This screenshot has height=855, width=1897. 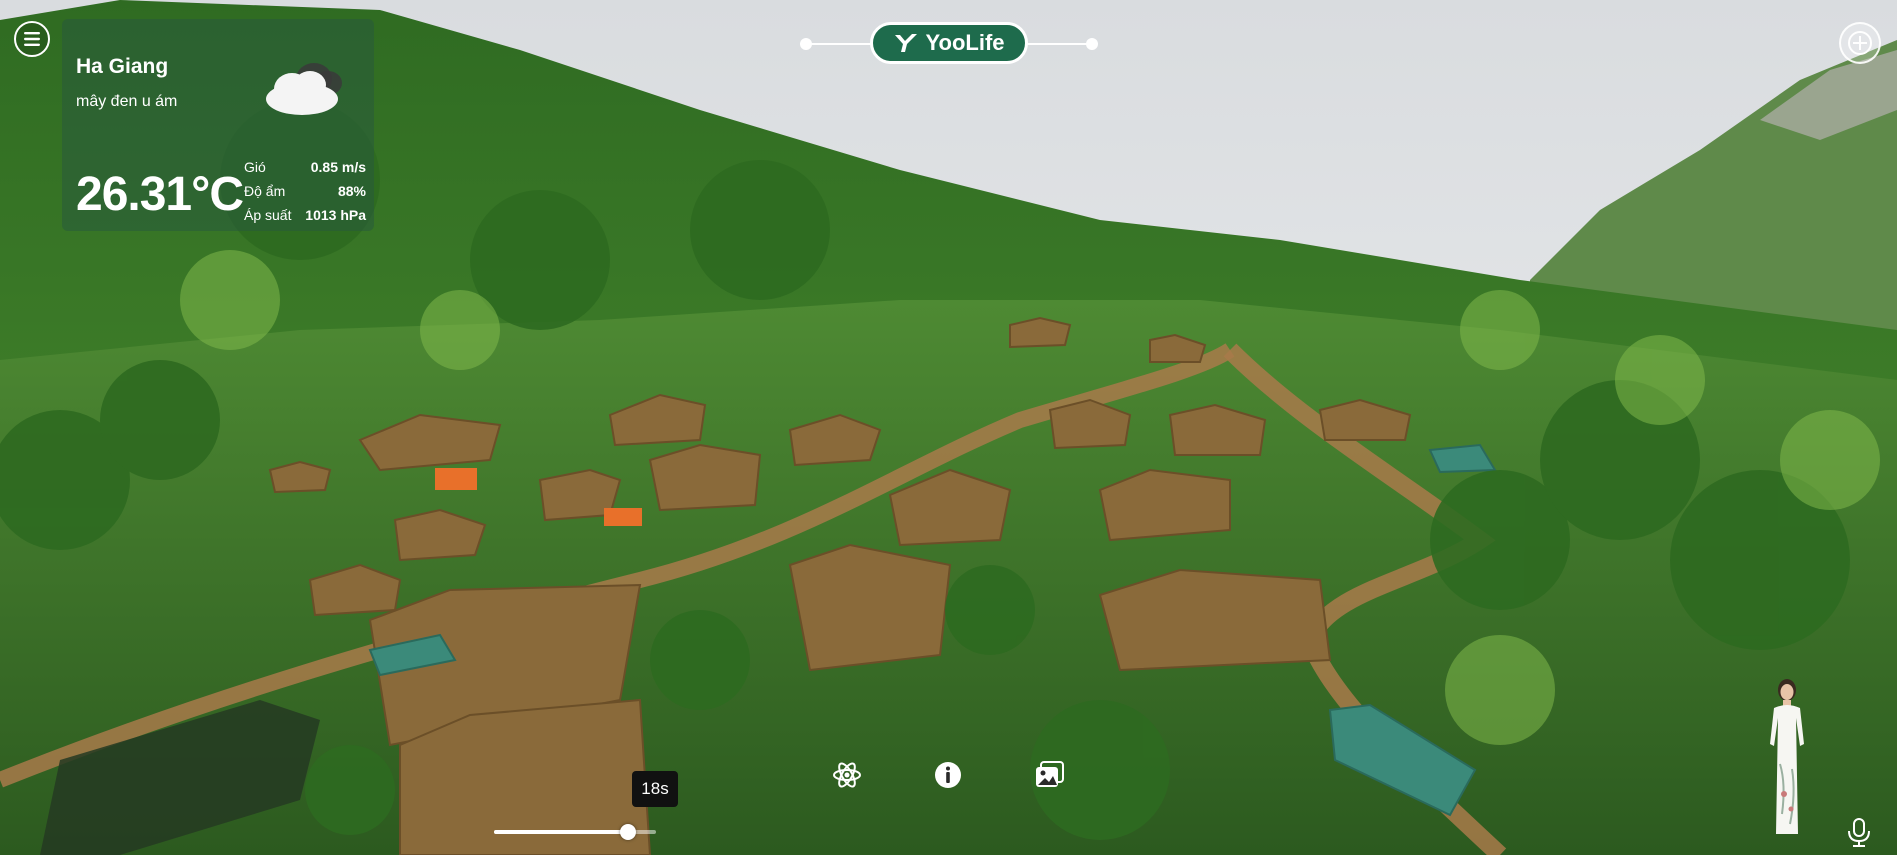 I want to click on add-button, so click(x=1860, y=43).